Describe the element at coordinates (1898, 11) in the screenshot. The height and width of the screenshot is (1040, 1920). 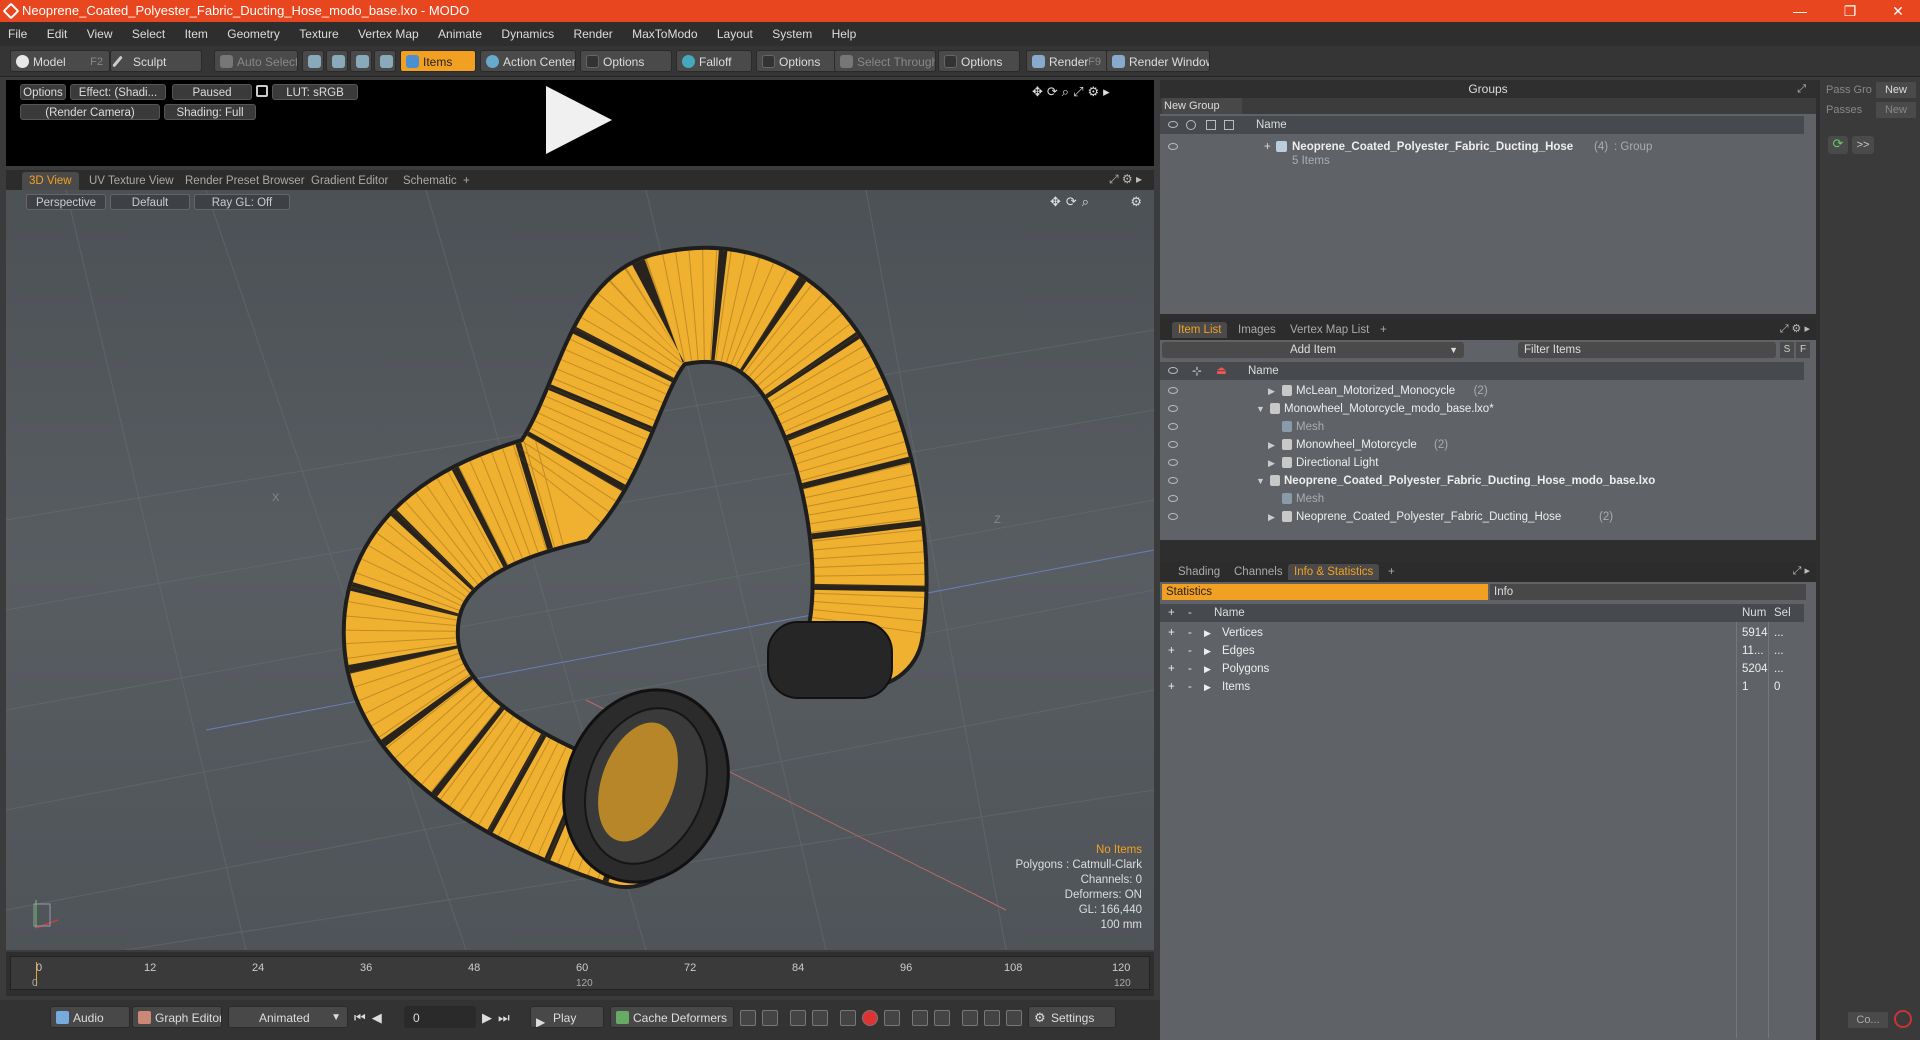
I see `close-button: ✕` at that location.